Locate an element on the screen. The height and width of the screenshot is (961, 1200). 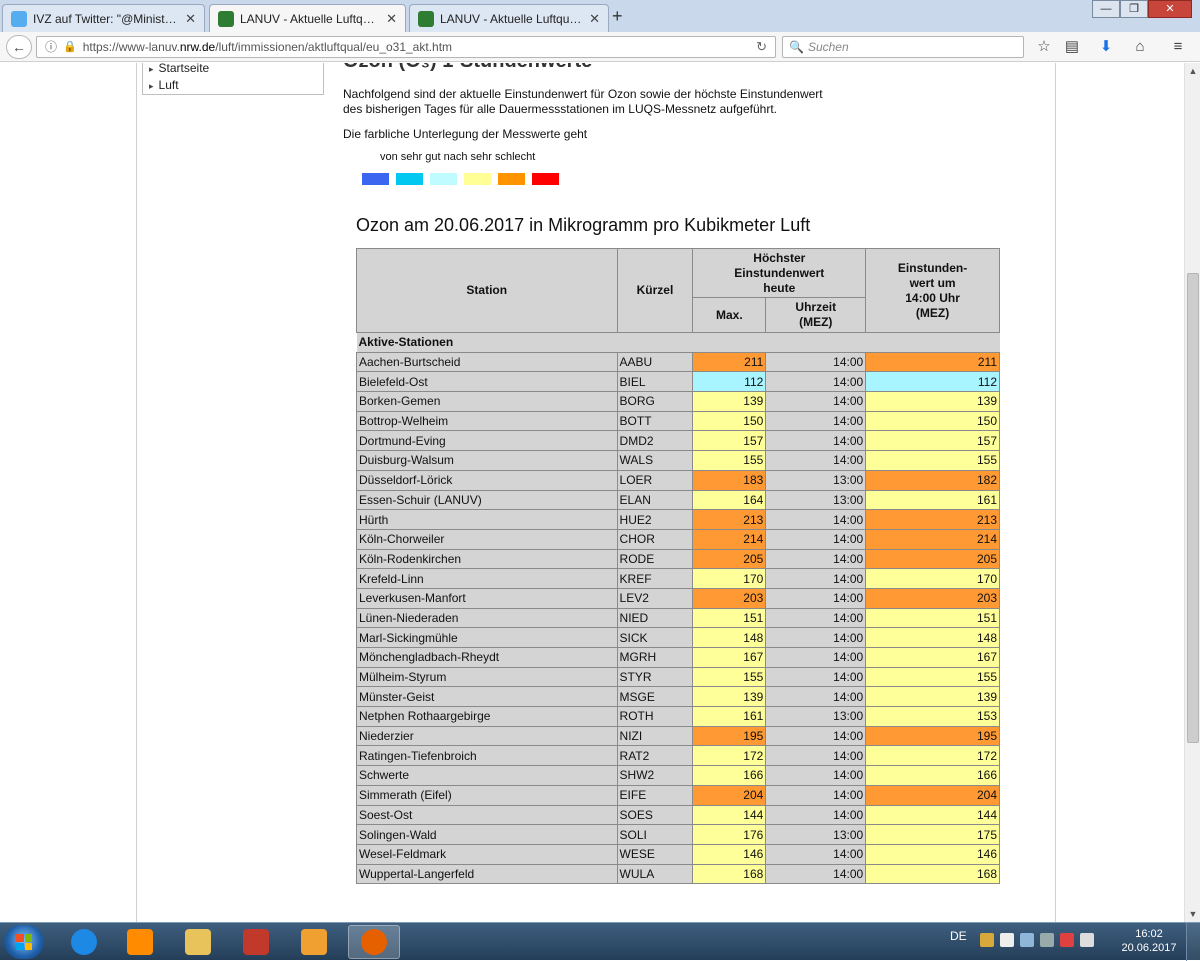
current-cell: 182 is located at coordinates (932, 480).